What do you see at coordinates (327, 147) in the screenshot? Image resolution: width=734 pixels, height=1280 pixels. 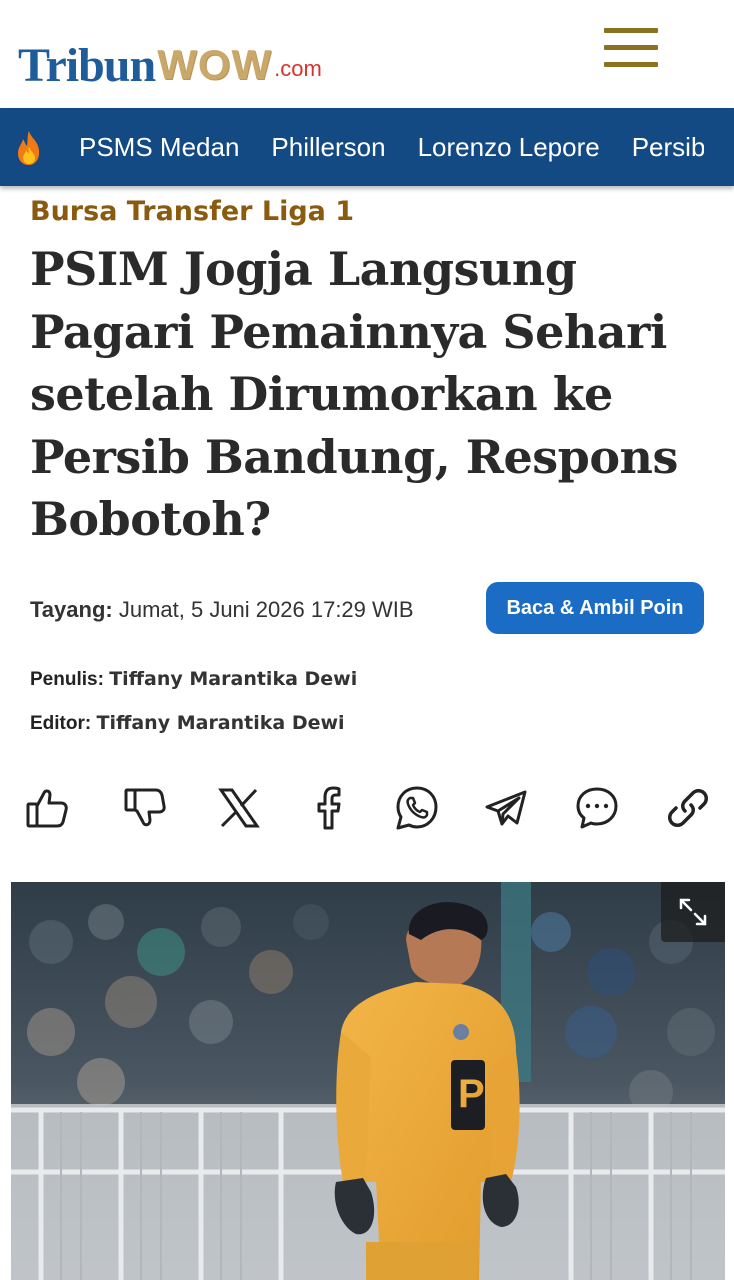 I see `trending-item: Phillerson` at bounding box center [327, 147].